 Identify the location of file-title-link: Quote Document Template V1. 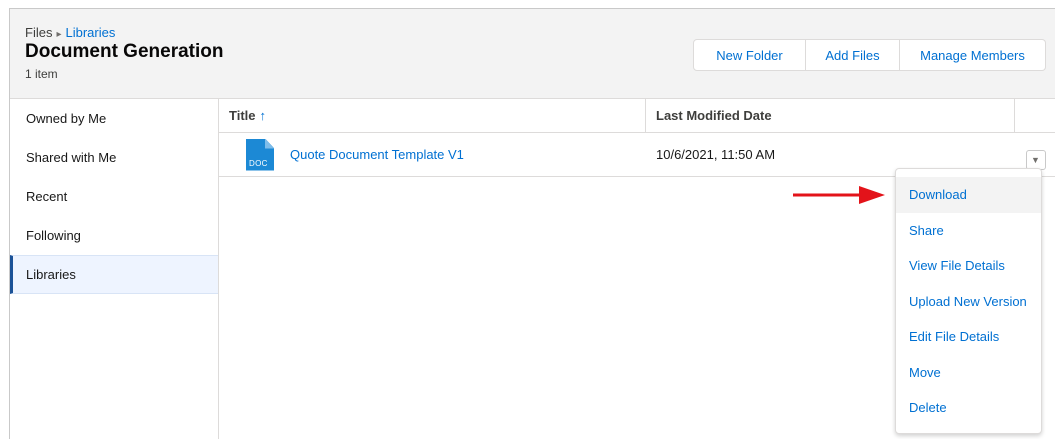
(377, 154).